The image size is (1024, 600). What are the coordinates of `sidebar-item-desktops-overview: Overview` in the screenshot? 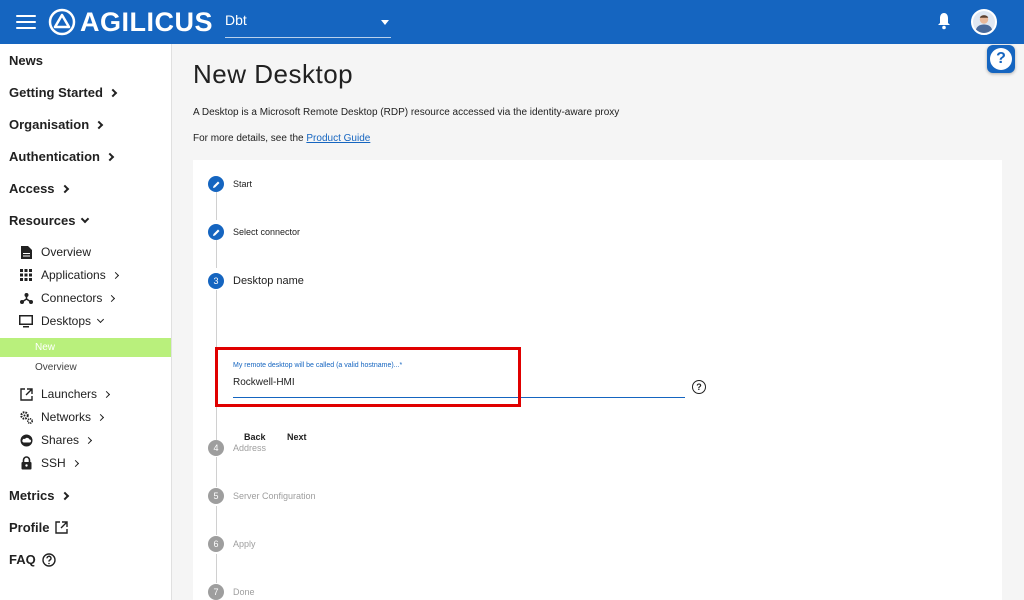 It's located at (85, 367).